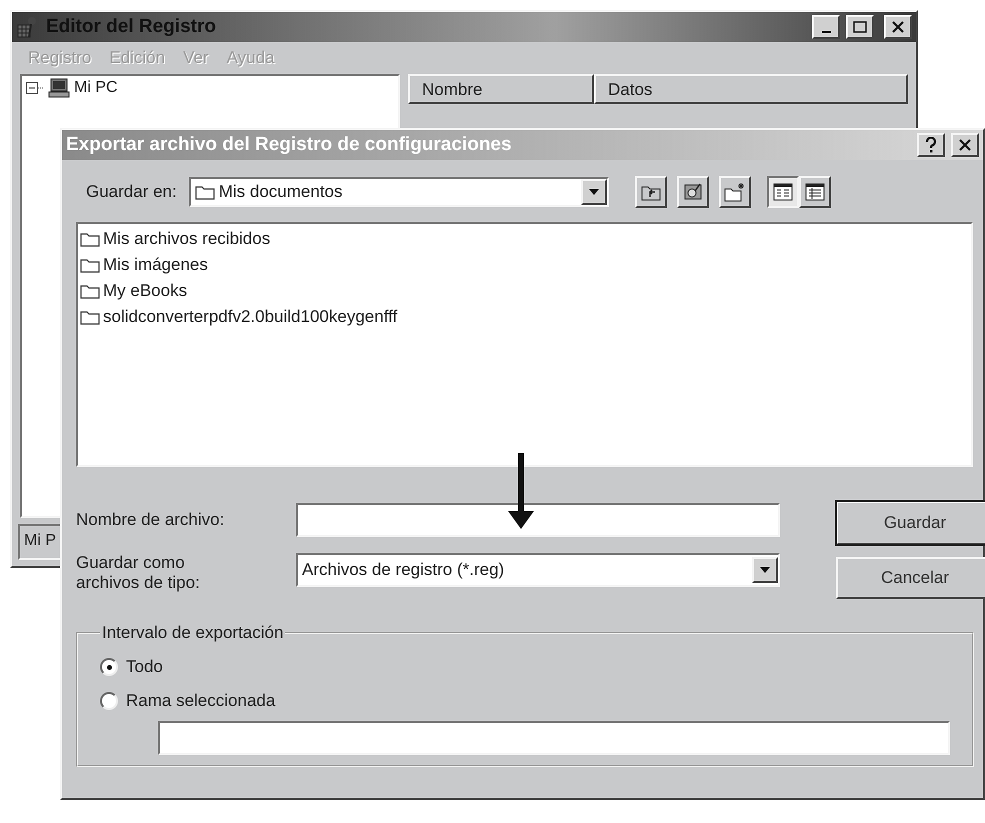 Image resolution: width=985 pixels, height=823 pixels. I want to click on folder-item: Mis imágenes, so click(155, 265).